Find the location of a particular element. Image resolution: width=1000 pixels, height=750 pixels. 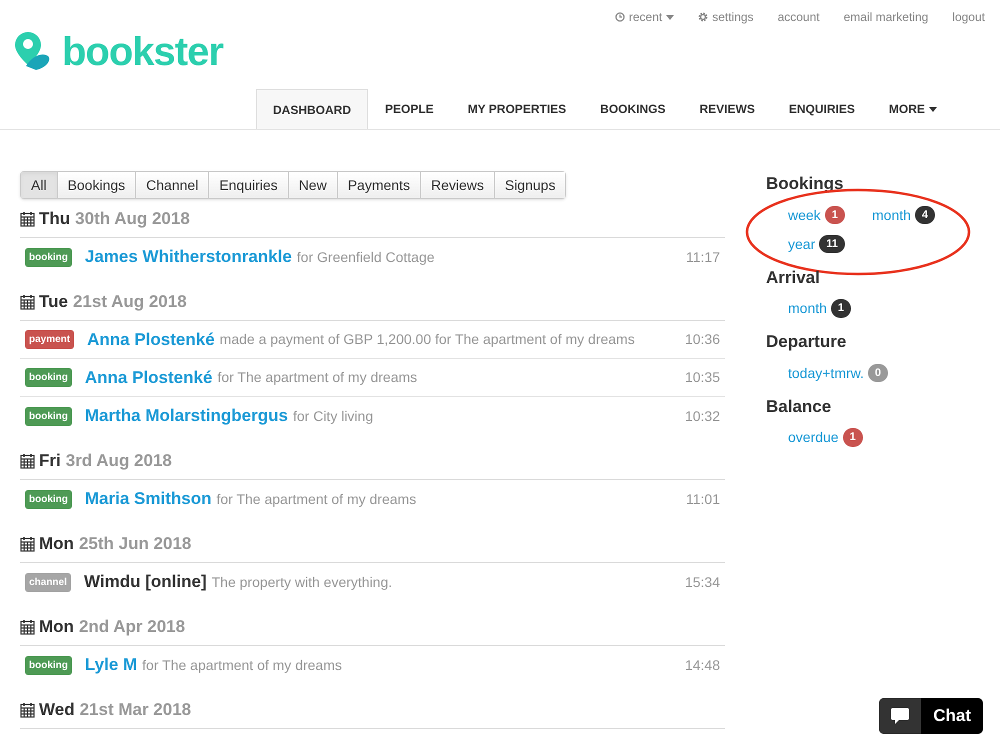

date-heading: 3rd Aug 2018 is located at coordinates (119, 461).